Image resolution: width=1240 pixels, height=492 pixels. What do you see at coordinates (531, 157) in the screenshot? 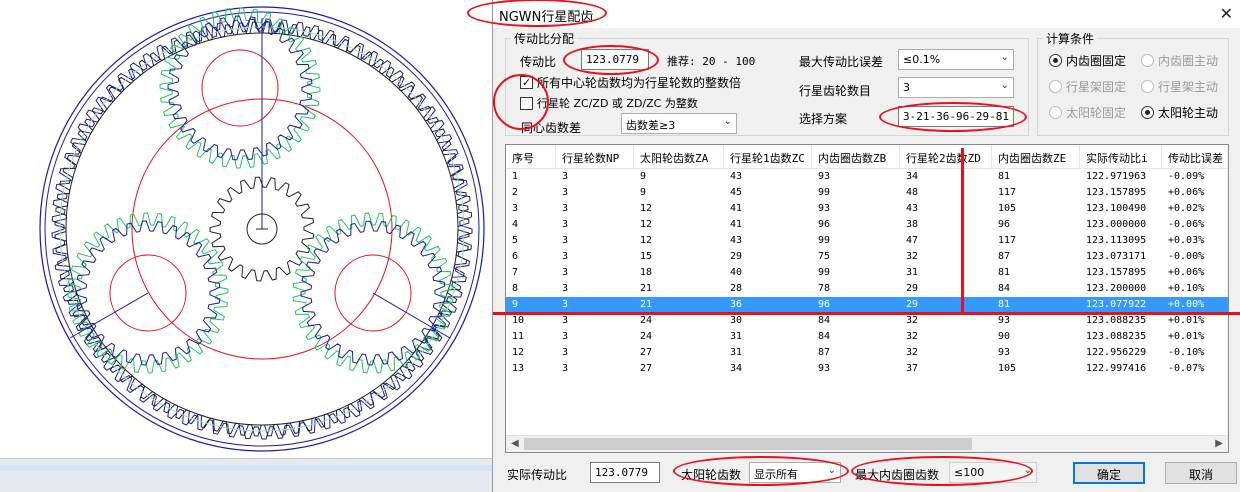
I see `column-header: 序号` at bounding box center [531, 157].